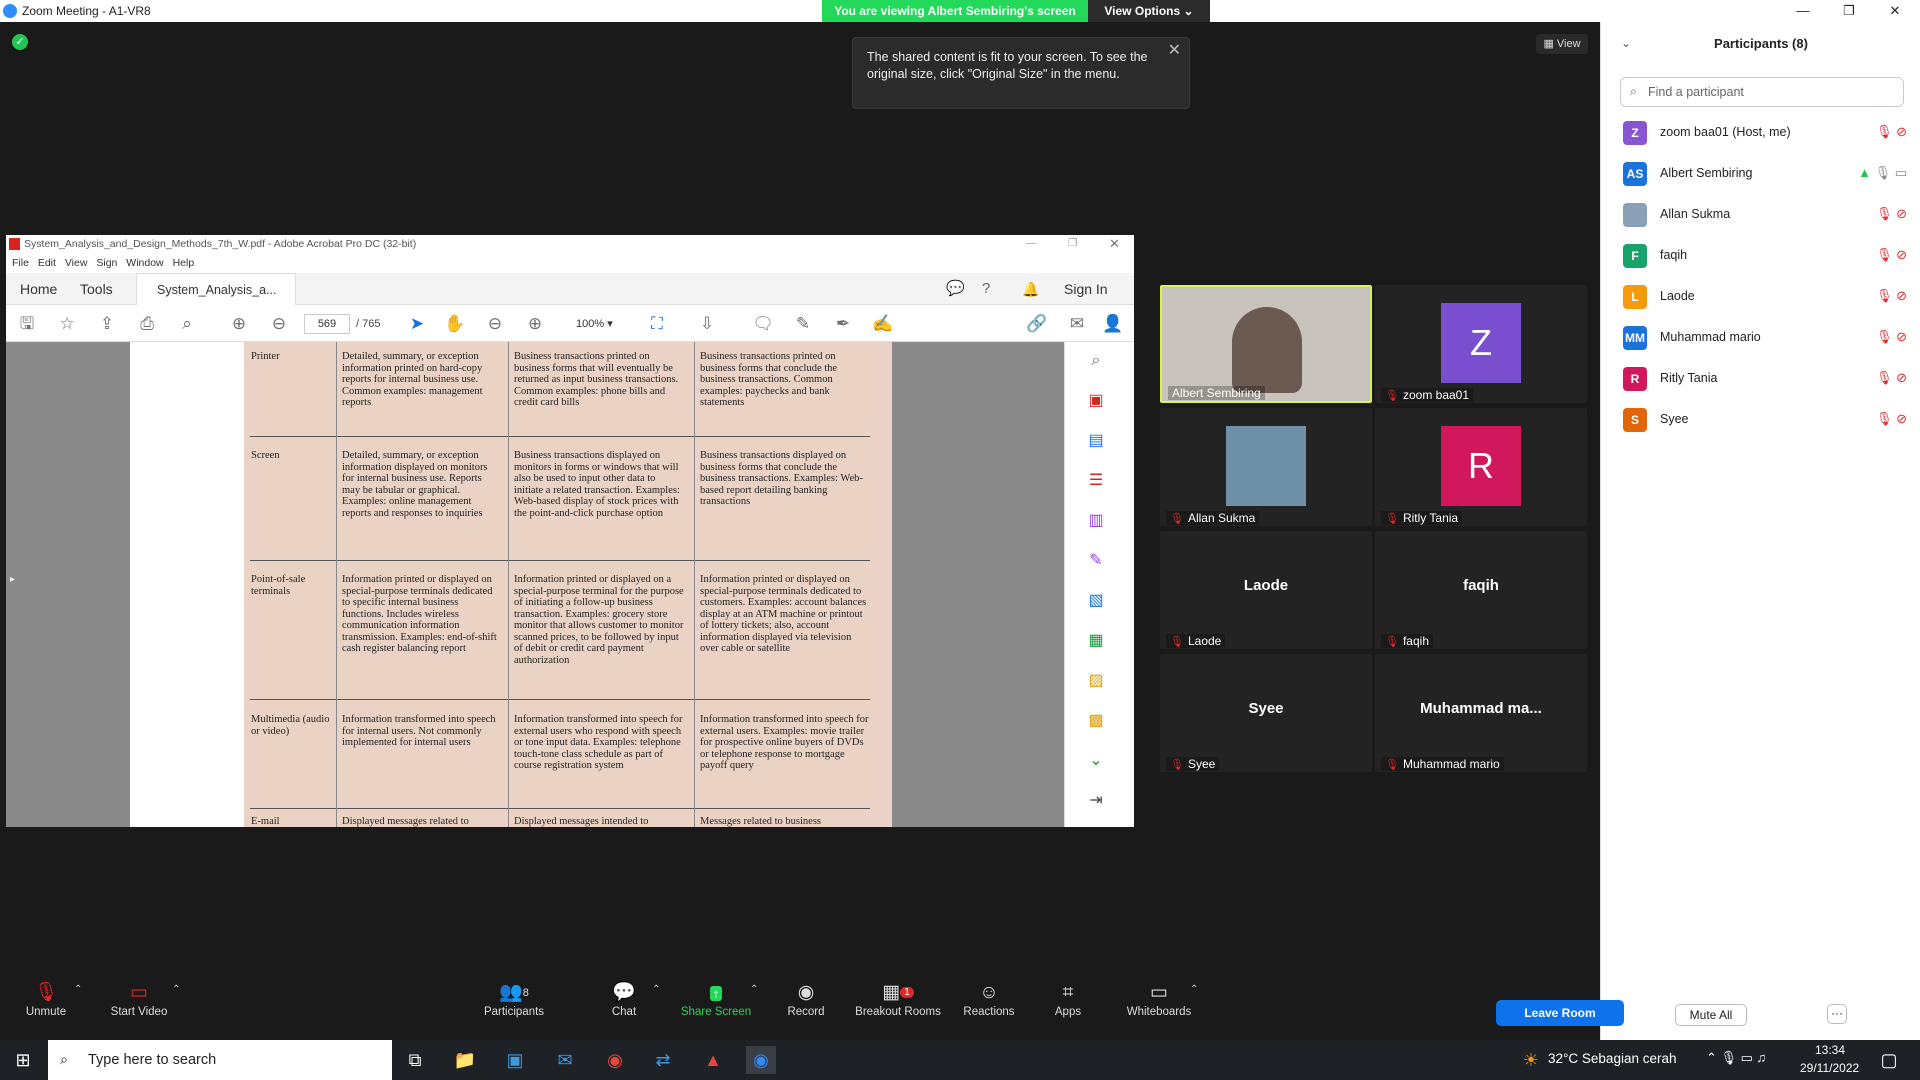 The height and width of the screenshot is (1080, 1920). Describe the element at coordinates (12, 579) in the screenshot. I see `expand-left-icon: ▸` at that location.